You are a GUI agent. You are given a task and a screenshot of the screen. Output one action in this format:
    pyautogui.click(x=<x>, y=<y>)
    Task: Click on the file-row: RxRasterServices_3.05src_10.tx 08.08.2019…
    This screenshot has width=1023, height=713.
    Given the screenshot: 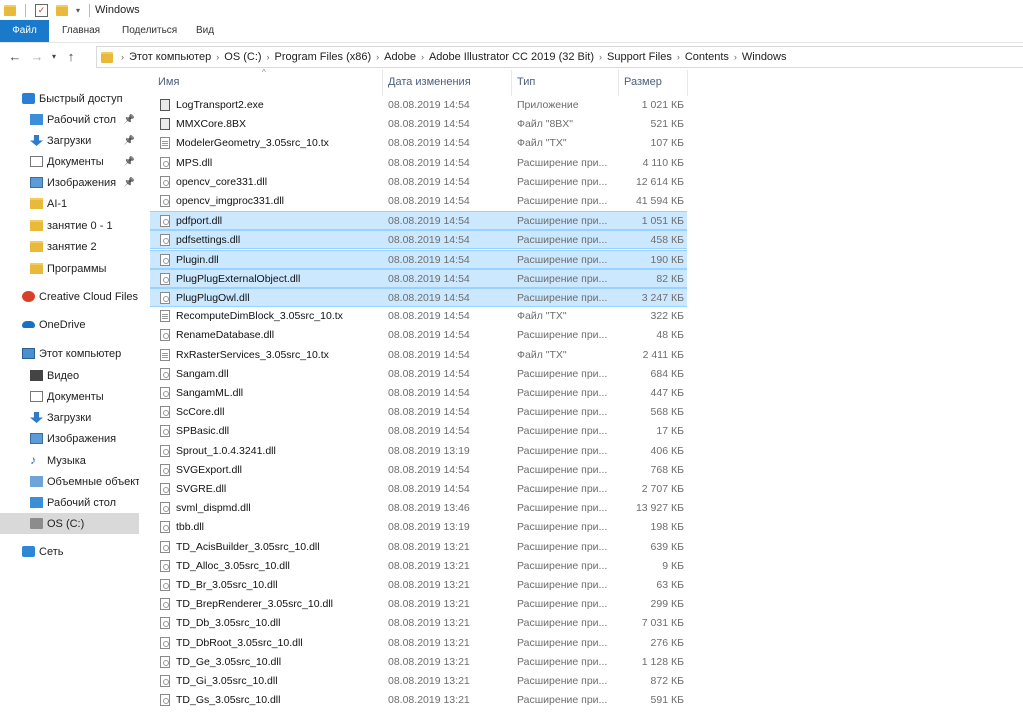 What is the action you would take?
    pyautogui.click(x=418, y=355)
    